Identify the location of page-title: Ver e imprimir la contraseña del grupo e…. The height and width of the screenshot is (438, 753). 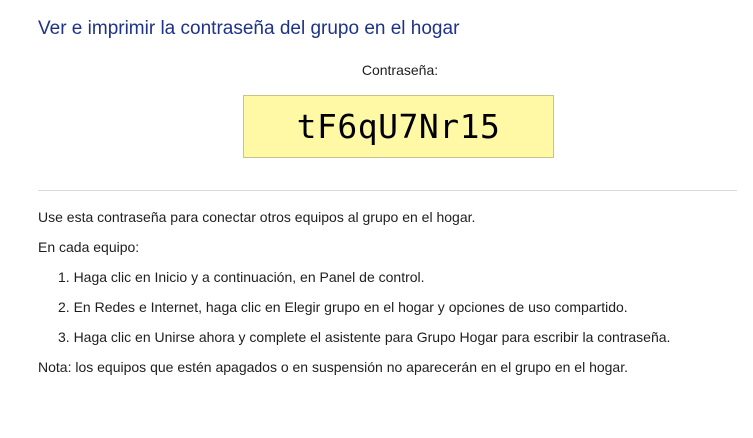
(249, 28).